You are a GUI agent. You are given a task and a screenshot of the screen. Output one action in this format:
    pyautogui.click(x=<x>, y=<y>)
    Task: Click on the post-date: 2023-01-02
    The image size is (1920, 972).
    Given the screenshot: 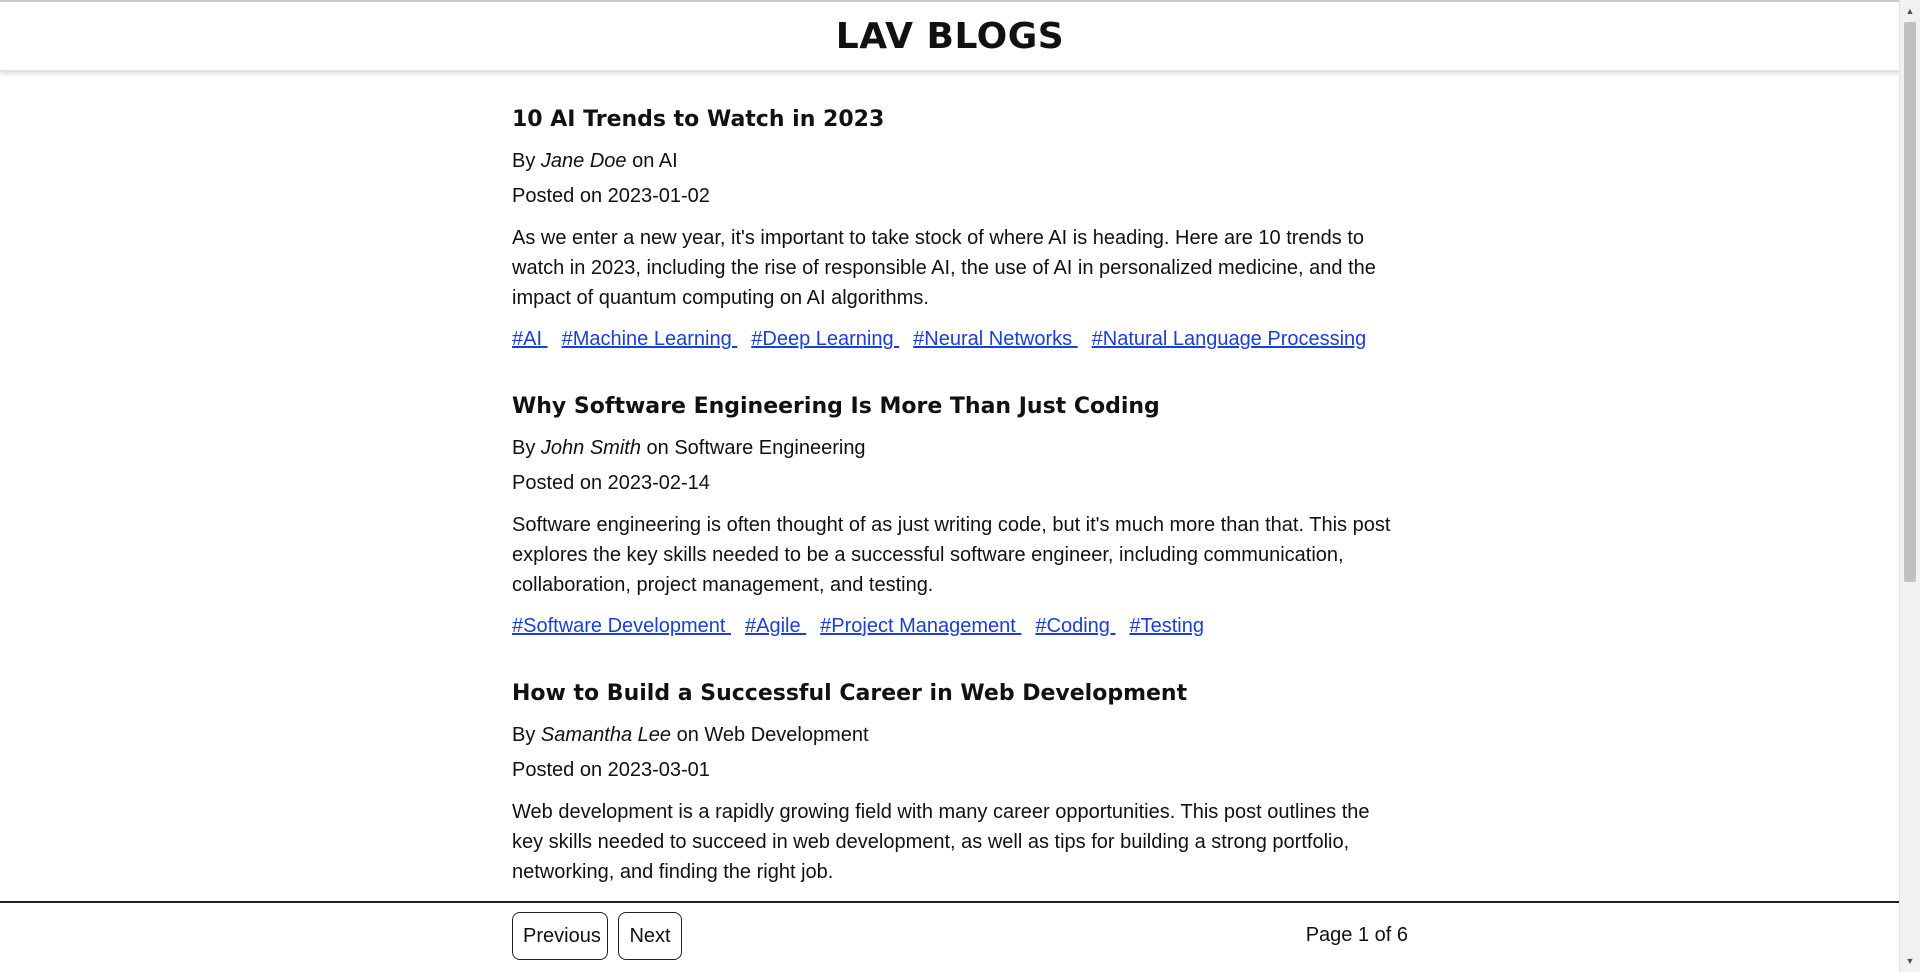 What is the action you would take?
    pyautogui.click(x=658, y=196)
    